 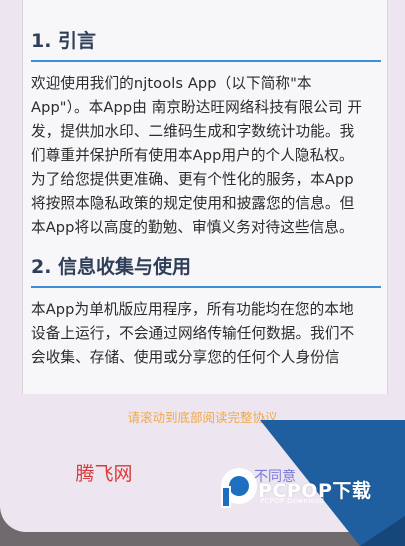 What do you see at coordinates (192, 309) in the screenshot?
I see `text-line: 本App为单机版应用程序，所有功能均在您的本地` at bounding box center [192, 309].